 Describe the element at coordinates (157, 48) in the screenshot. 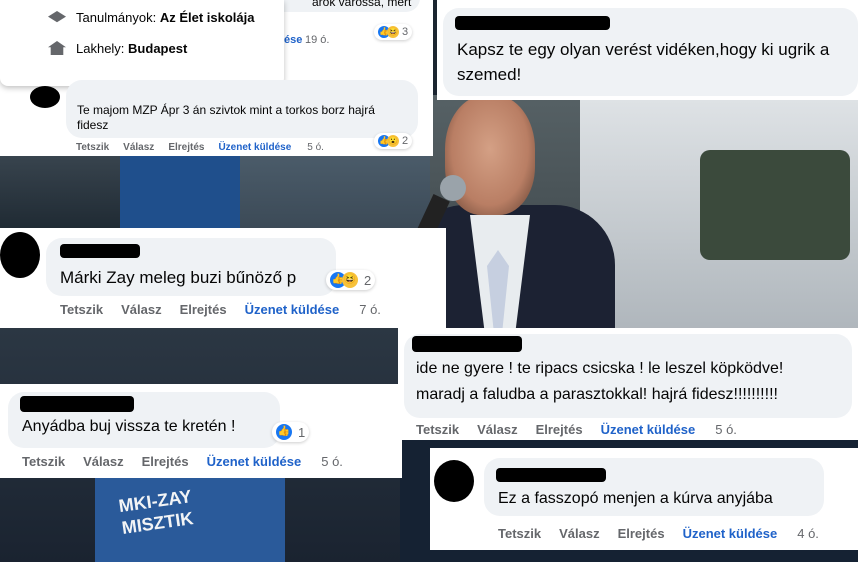

I see `home-value: Budapest` at that location.